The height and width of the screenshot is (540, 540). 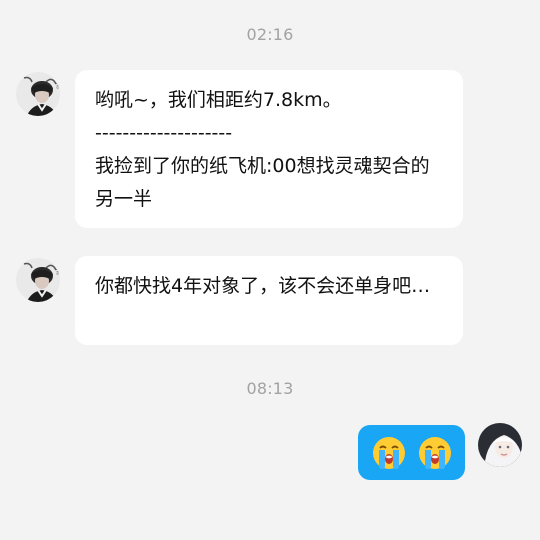 What do you see at coordinates (270, 34) in the screenshot?
I see `time-divider: 02:16` at bounding box center [270, 34].